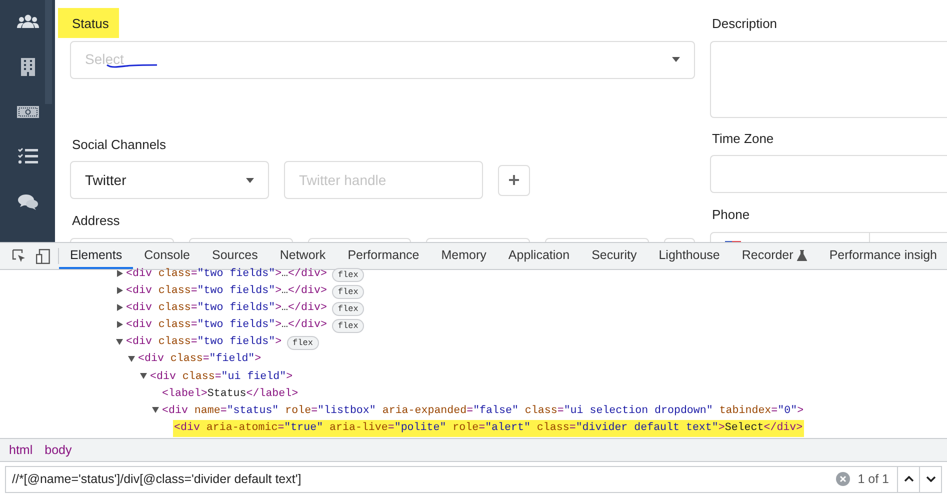  What do you see at coordinates (169, 180) in the screenshot?
I see `network-dropdown: Twitter` at bounding box center [169, 180].